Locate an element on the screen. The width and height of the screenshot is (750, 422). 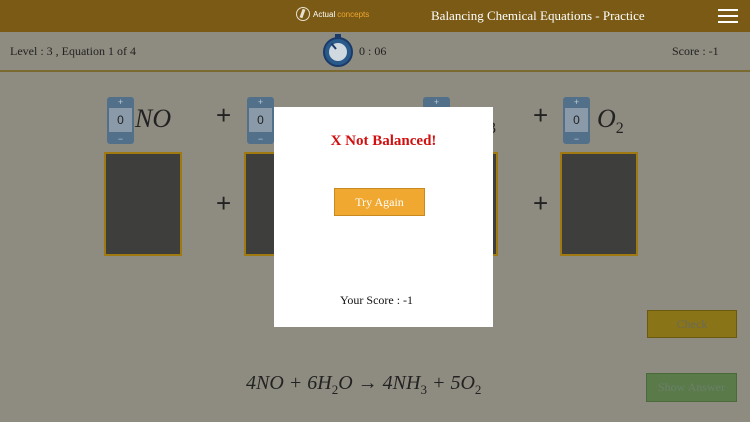
formula-text: NO is located at coordinates (153, 118).